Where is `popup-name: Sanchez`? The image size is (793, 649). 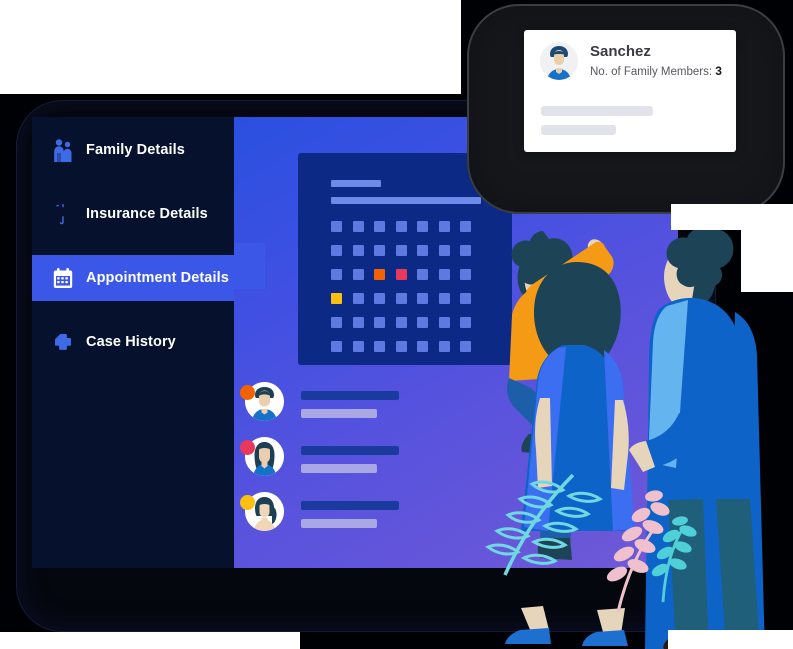
popup-name: Sanchez is located at coordinates (620, 51).